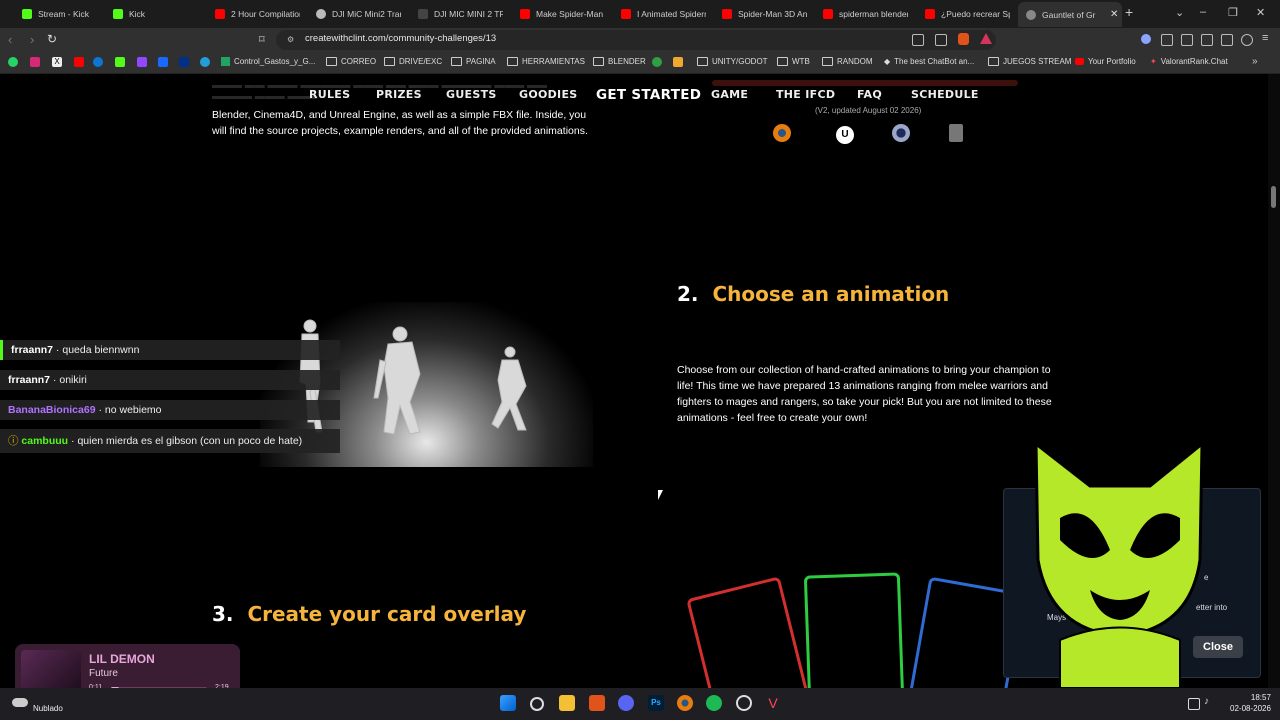 The image size is (1280, 720). I want to click on nav-prizes: PRIZES, so click(399, 94).